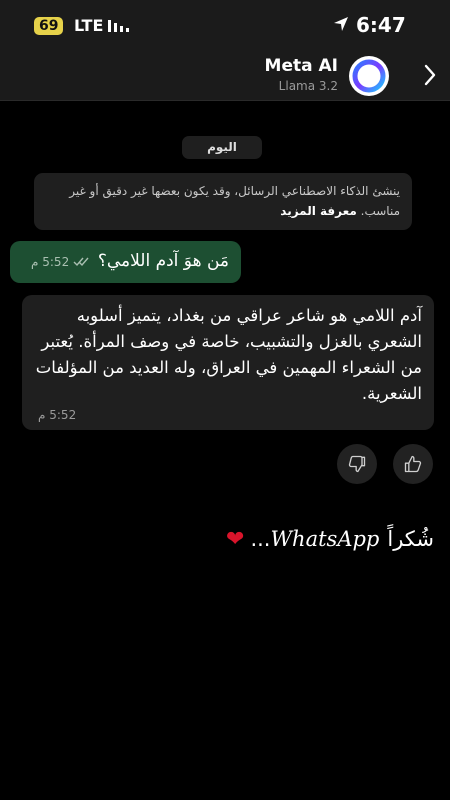  Describe the element at coordinates (235, 539) in the screenshot. I see `heart-icon: ❤` at that location.